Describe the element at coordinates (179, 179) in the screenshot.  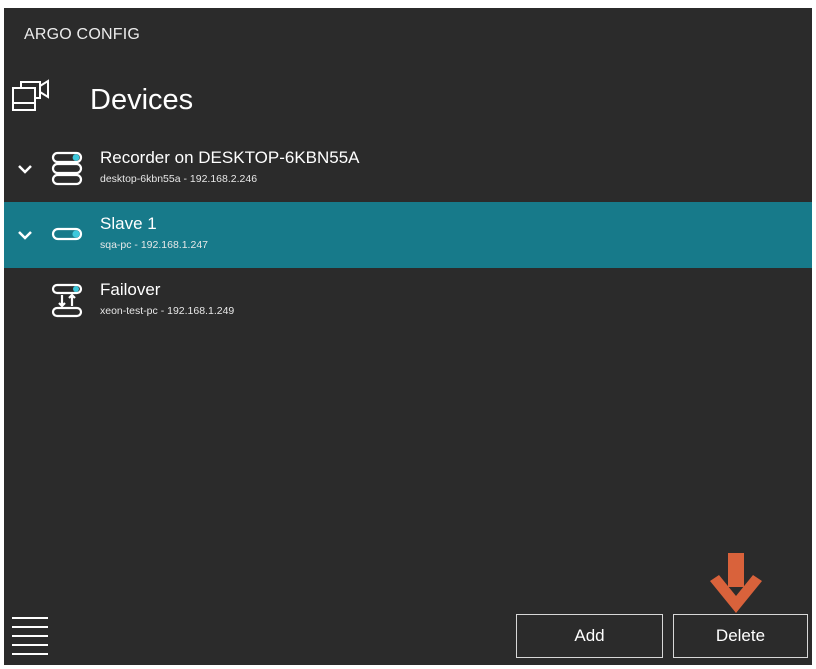
I see `device-address: desktop-6kbn55a - 192.168.2.246` at that location.